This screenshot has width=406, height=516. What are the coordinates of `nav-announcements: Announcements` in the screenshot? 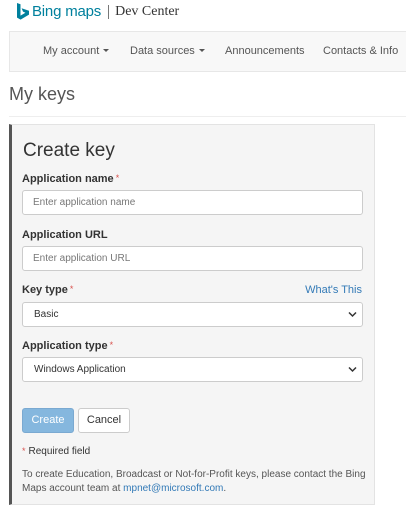 It's located at (265, 51).